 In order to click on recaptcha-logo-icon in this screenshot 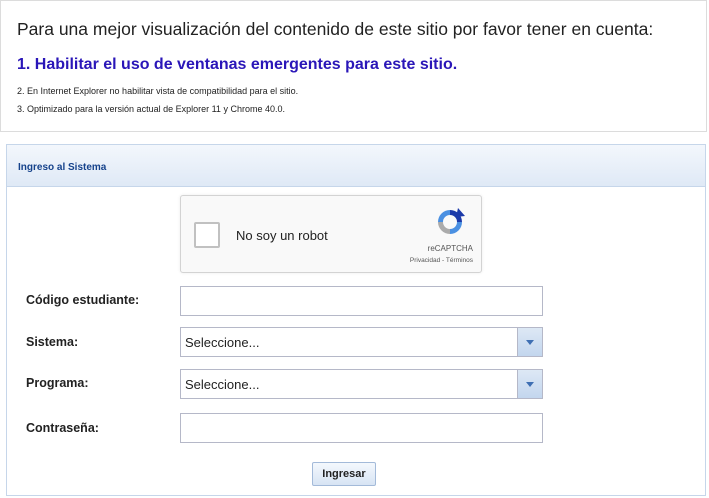, I will do `click(451, 221)`.